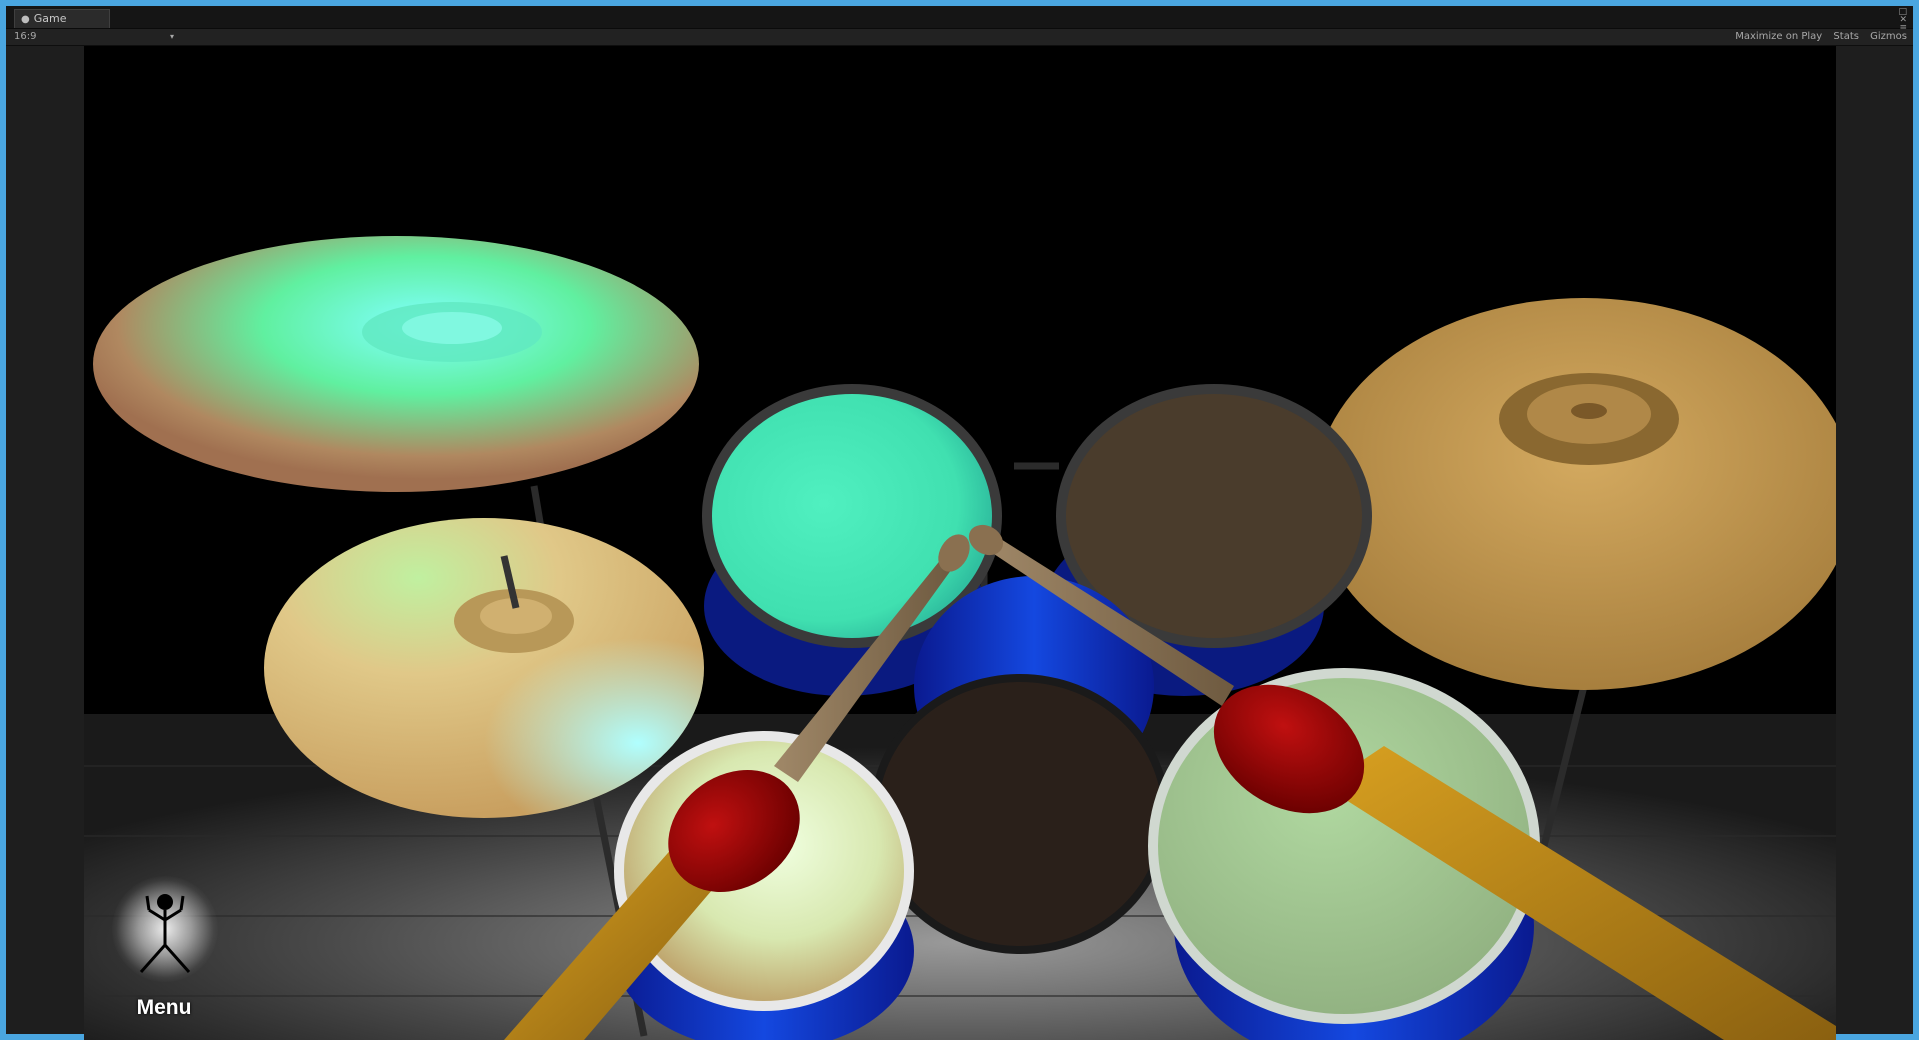 This screenshot has height=1040, width=1919. I want to click on crash-cymbal, so click(396, 364).